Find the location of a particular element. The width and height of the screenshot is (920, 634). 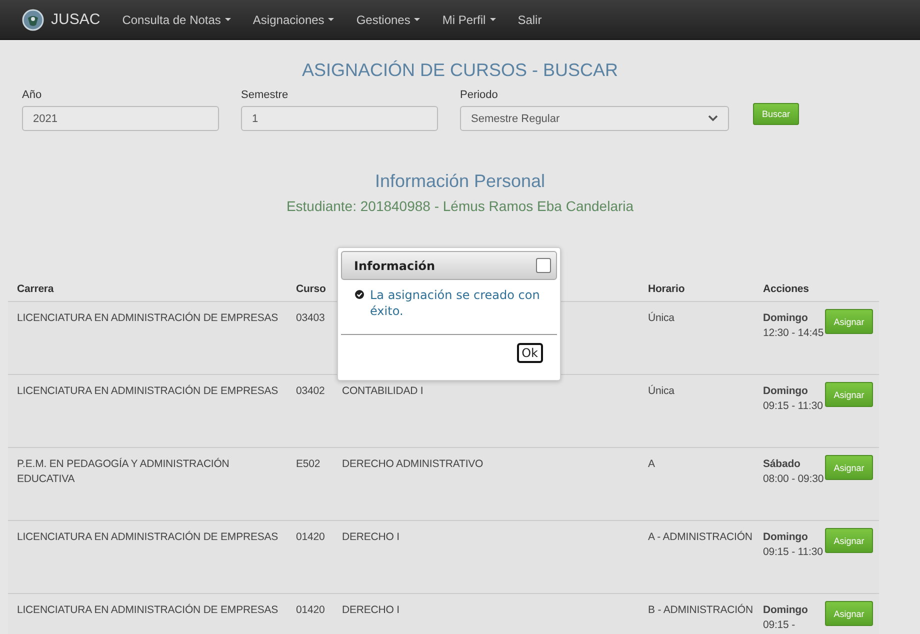

field-label: Semestre is located at coordinates (265, 95).